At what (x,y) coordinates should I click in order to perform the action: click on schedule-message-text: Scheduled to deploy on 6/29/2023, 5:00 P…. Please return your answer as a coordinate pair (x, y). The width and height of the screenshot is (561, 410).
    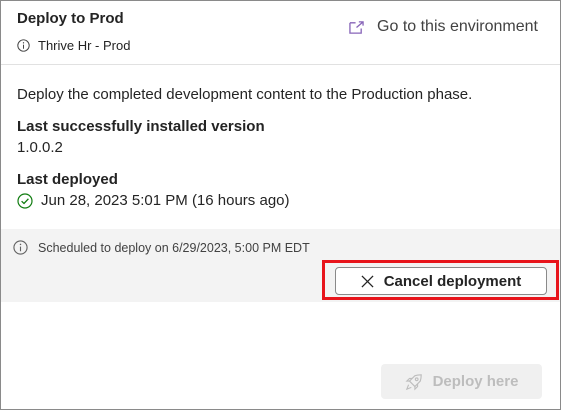
    Looking at the image, I should click on (174, 247).